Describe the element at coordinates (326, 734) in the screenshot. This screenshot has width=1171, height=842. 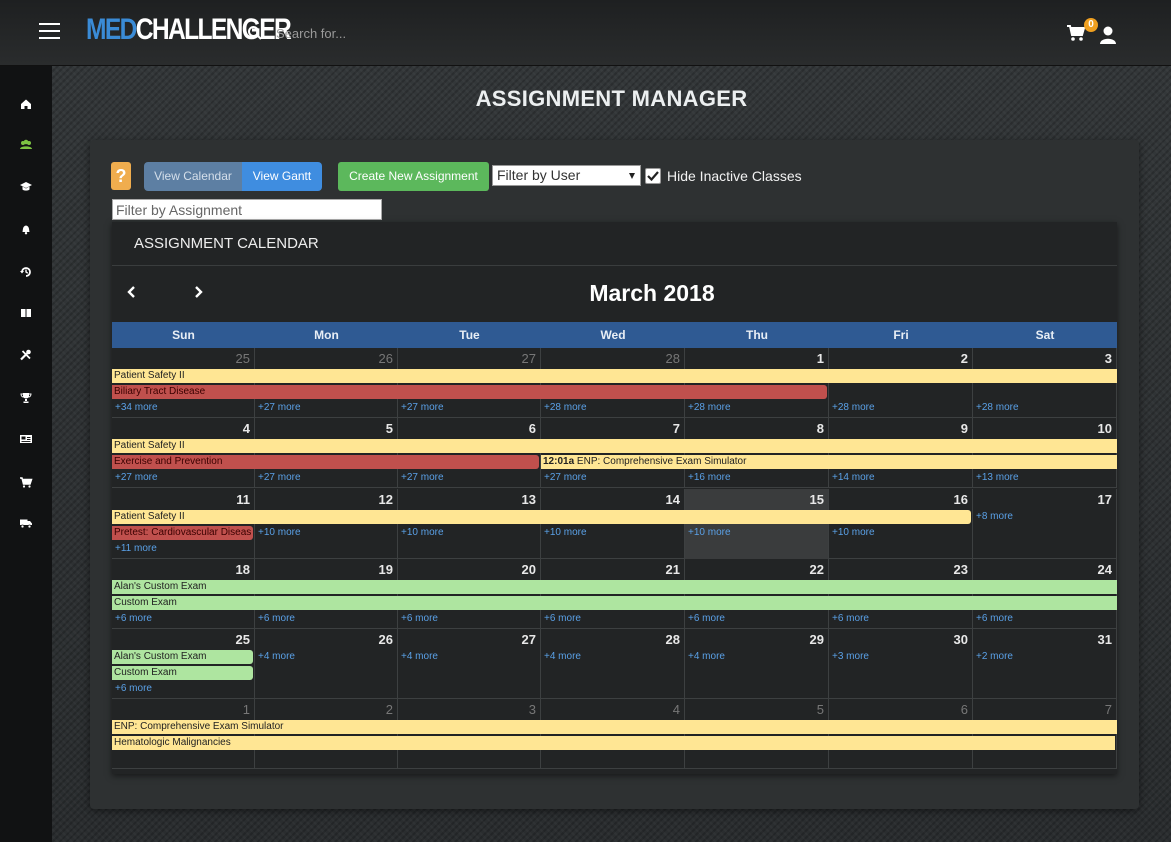
I see `calendar-day-cell: 2` at that location.